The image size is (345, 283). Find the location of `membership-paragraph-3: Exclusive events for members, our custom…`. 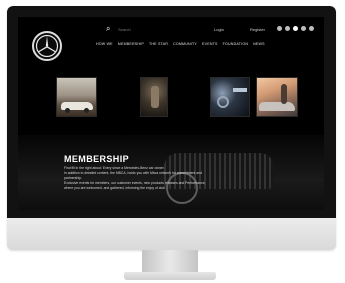

membership-paragraph-3: Exclusive events for members, our custom… is located at coordinates (135, 185).